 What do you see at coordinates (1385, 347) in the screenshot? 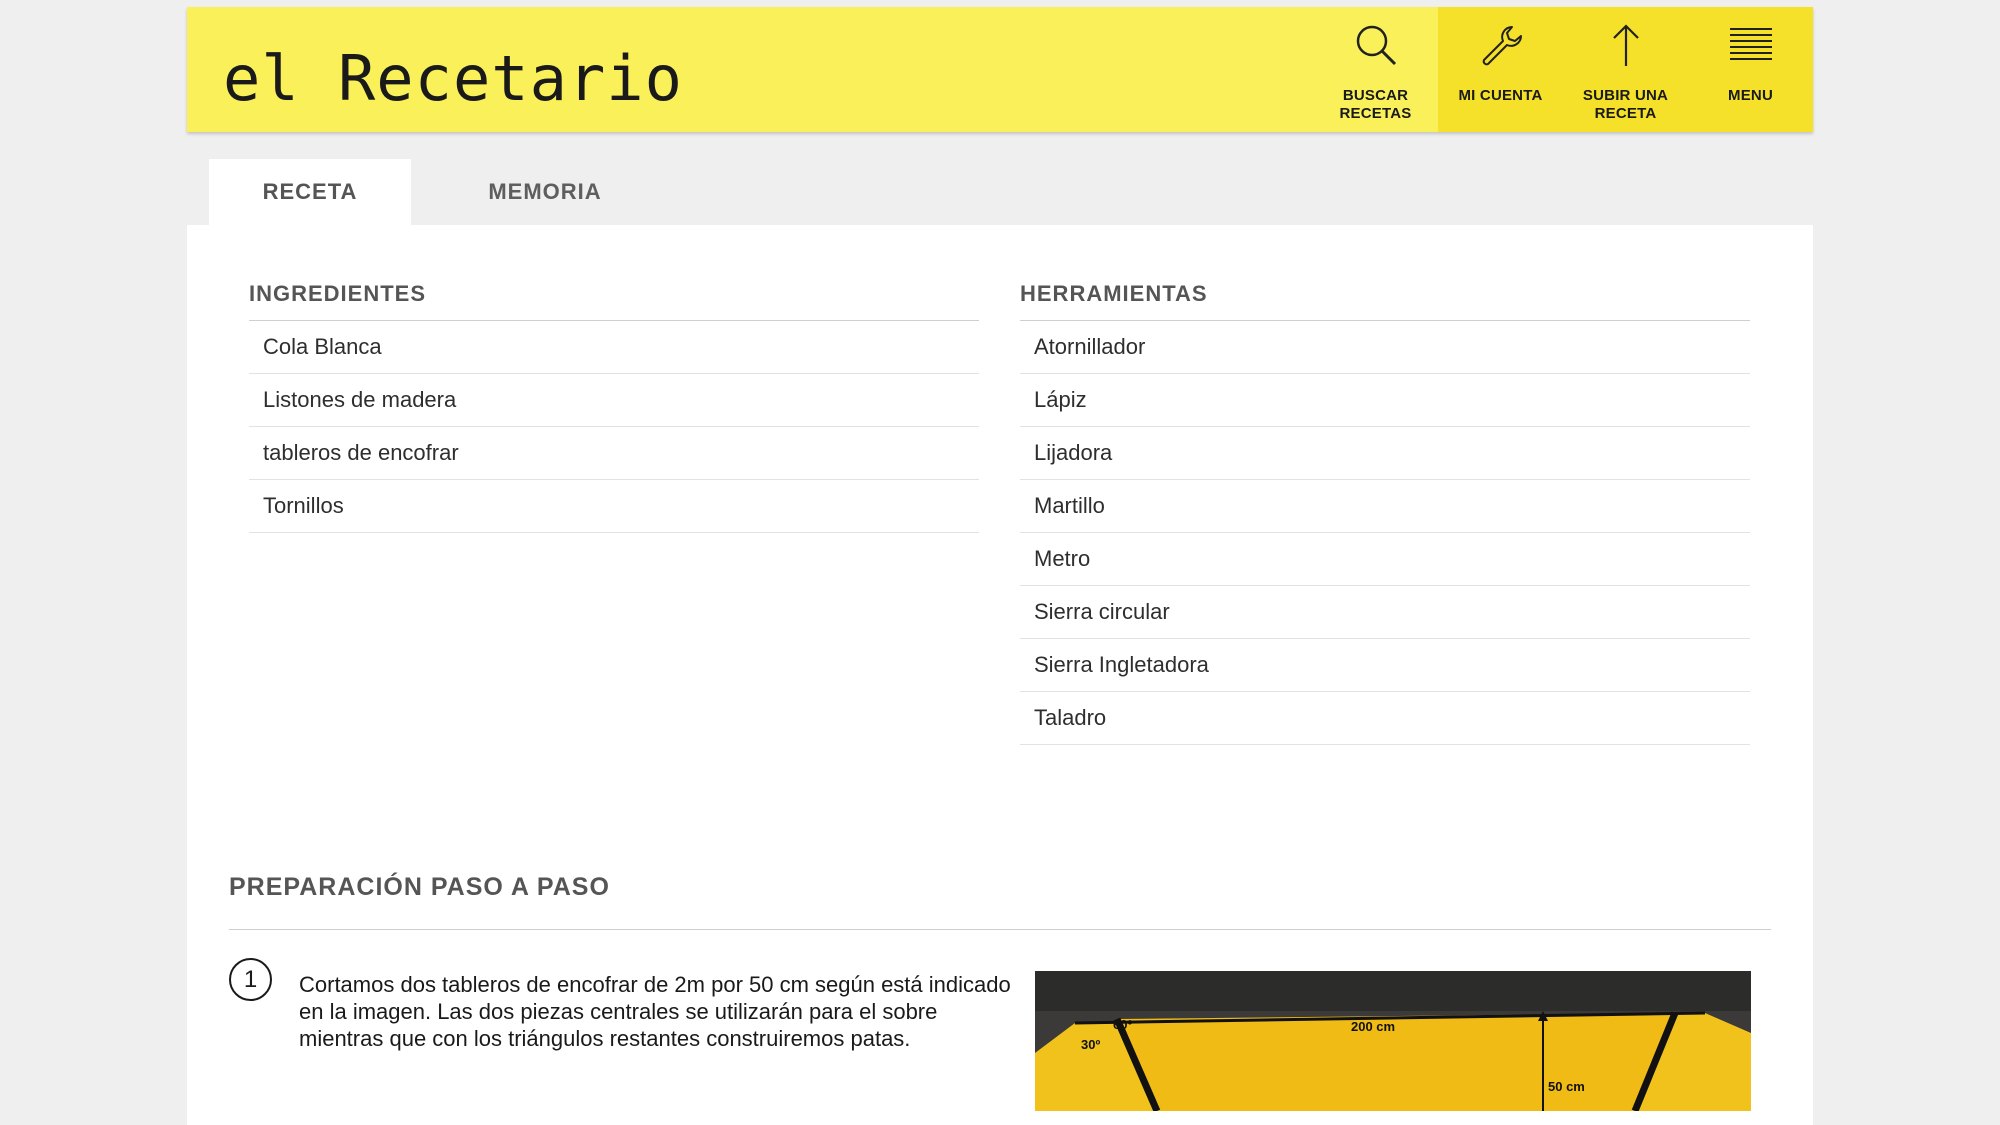
I see `list-item: Atornillador` at bounding box center [1385, 347].